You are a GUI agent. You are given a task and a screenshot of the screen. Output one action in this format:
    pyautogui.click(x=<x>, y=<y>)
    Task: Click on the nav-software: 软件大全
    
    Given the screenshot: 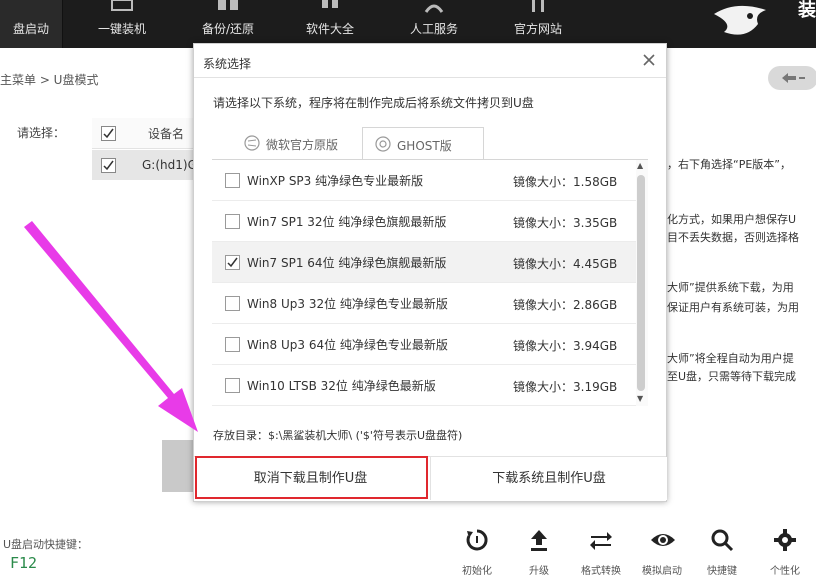 What is the action you would take?
    pyautogui.click(x=330, y=24)
    